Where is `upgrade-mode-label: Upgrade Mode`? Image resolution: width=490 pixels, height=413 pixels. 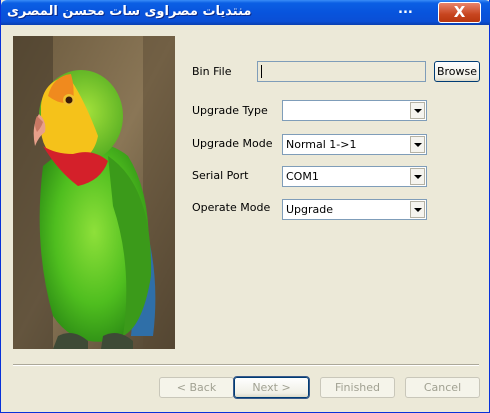 upgrade-mode-label: Upgrade Mode is located at coordinates (232, 143).